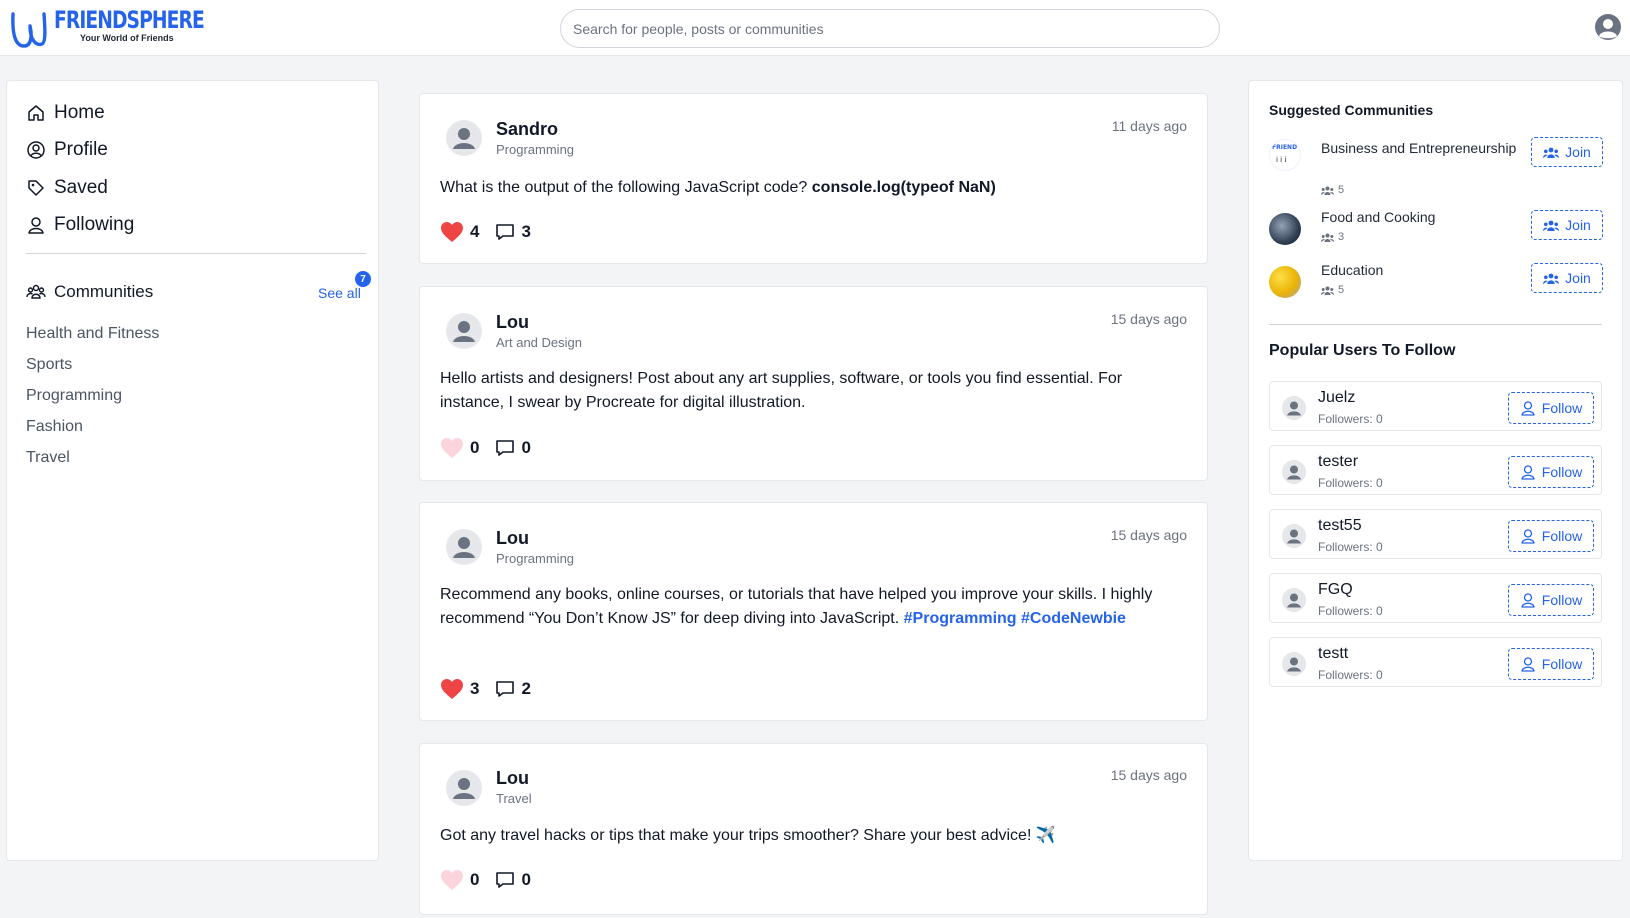 The width and height of the screenshot is (1630, 918). I want to click on like-count: 0, so click(475, 447).